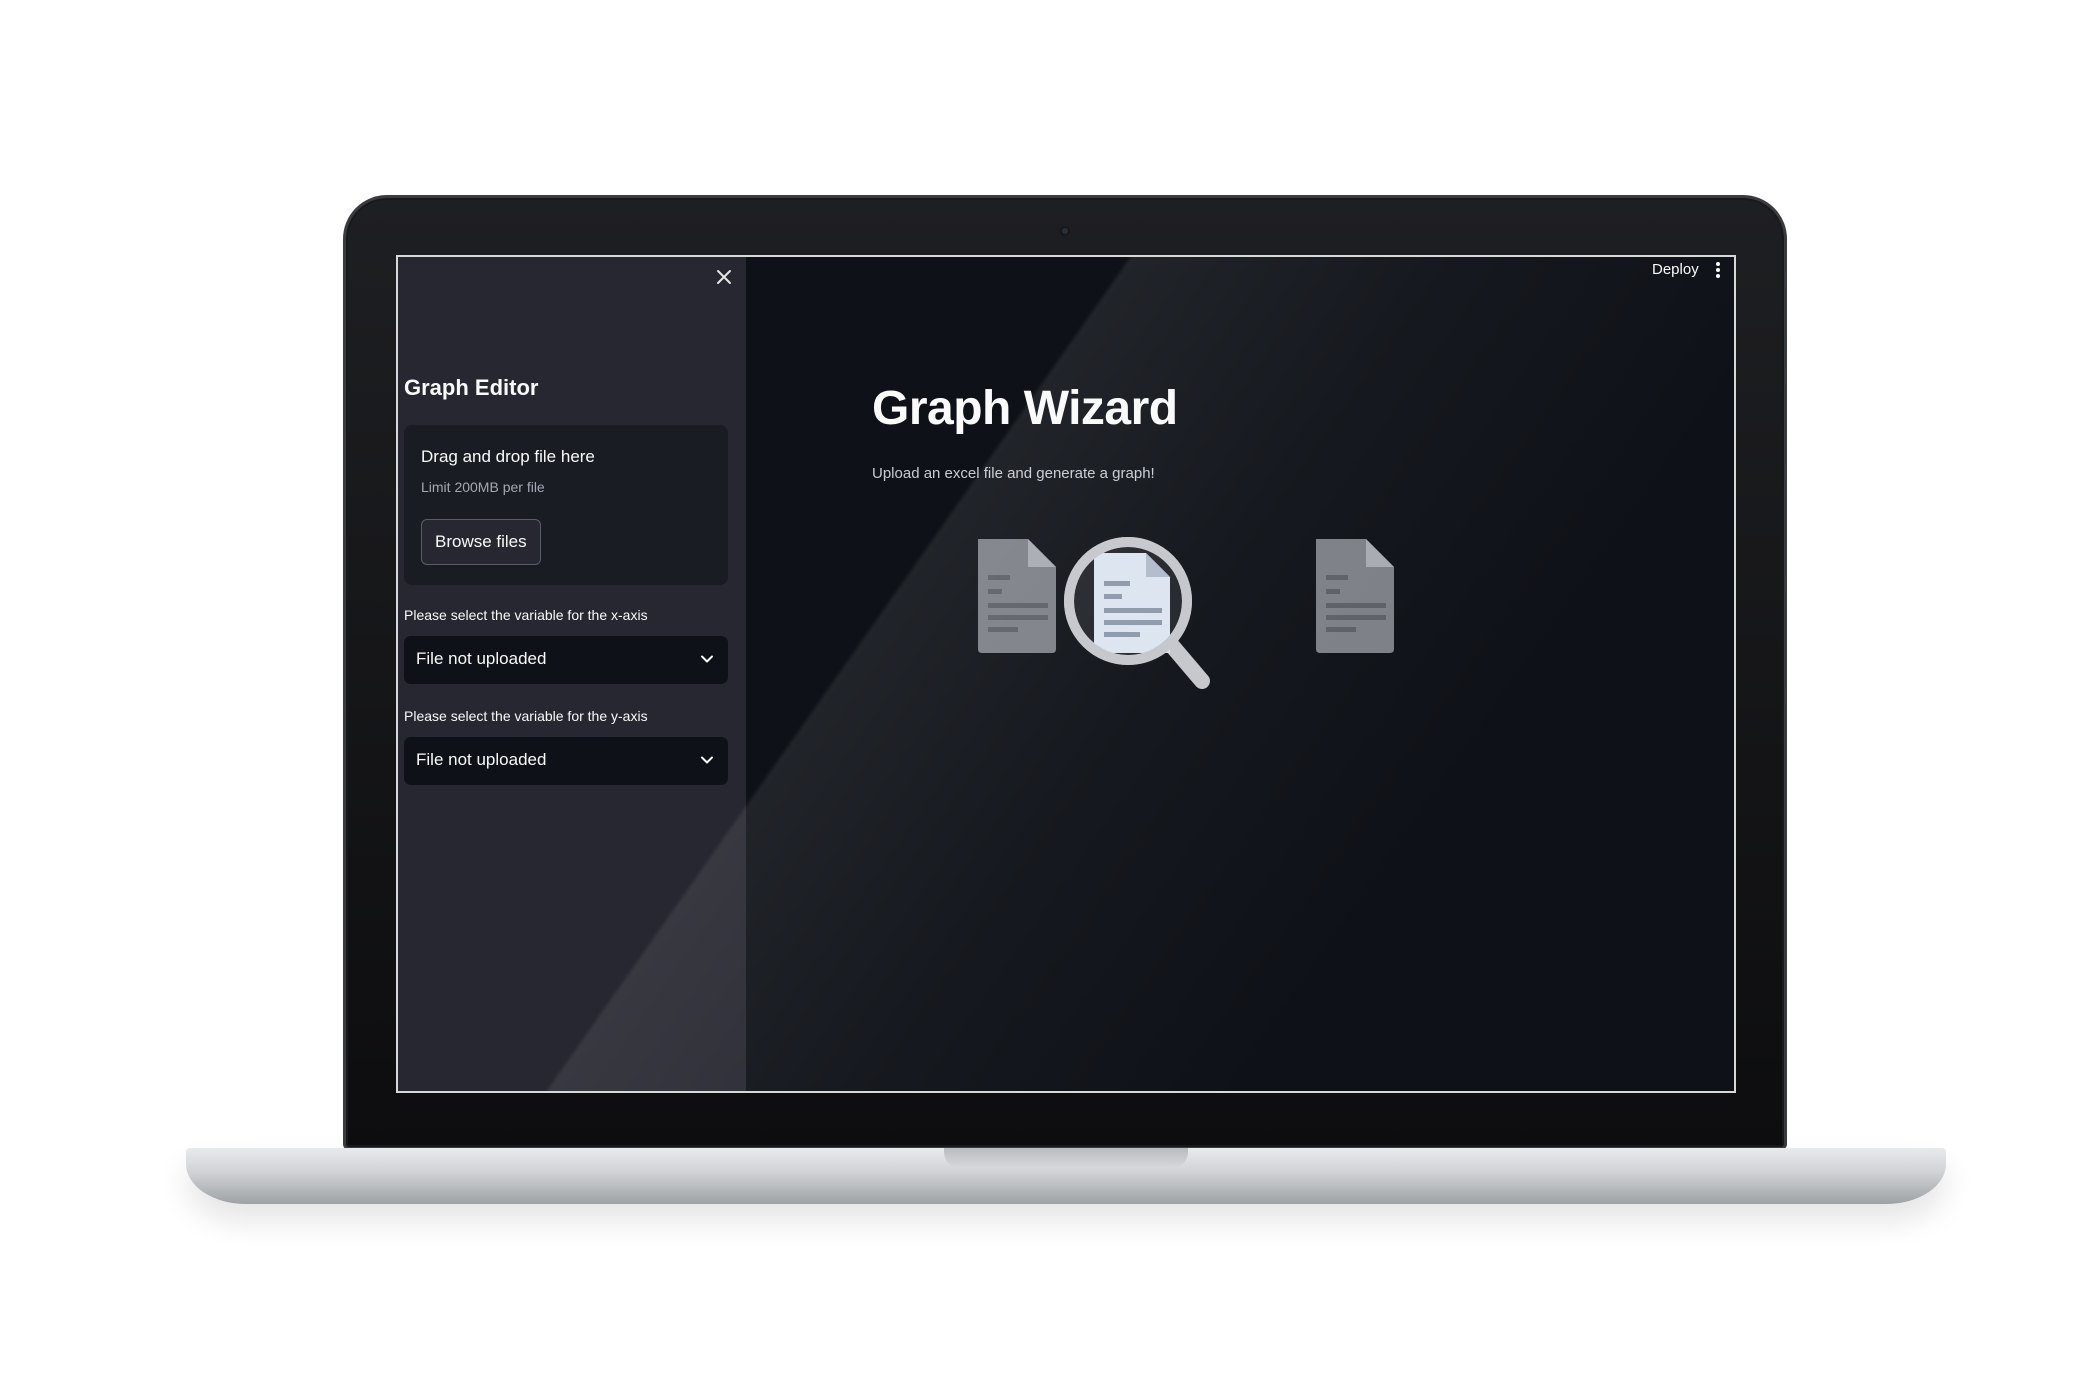 Image resolution: width=2100 pixels, height=1400 pixels. I want to click on dropzone-instructions: Drag and drop file here, so click(508, 456).